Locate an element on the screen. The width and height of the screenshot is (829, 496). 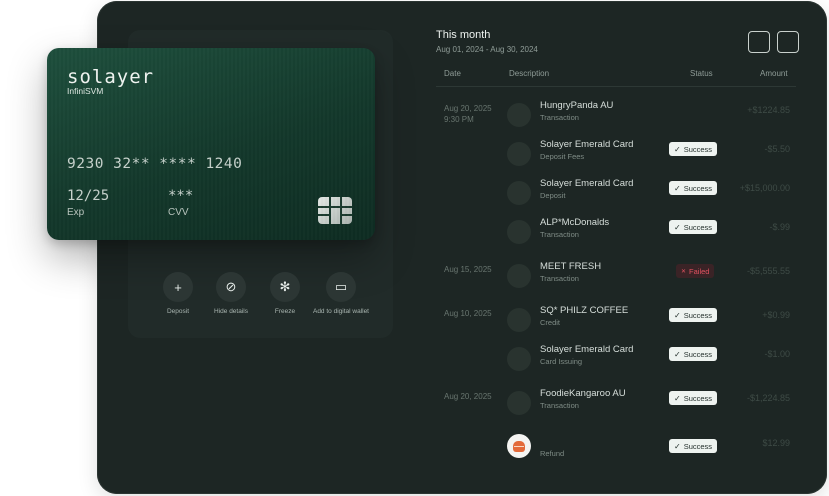
card-sub-brand: InfiniSVM is located at coordinates (85, 91).